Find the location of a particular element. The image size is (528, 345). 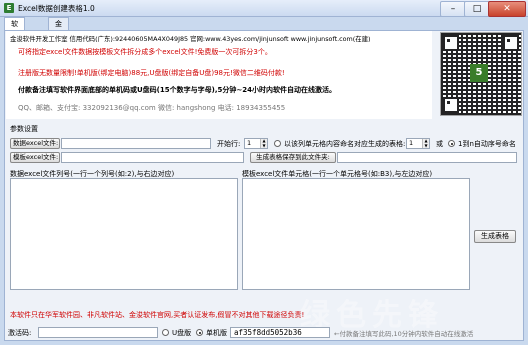

usb-version-radio is located at coordinates (165, 332).